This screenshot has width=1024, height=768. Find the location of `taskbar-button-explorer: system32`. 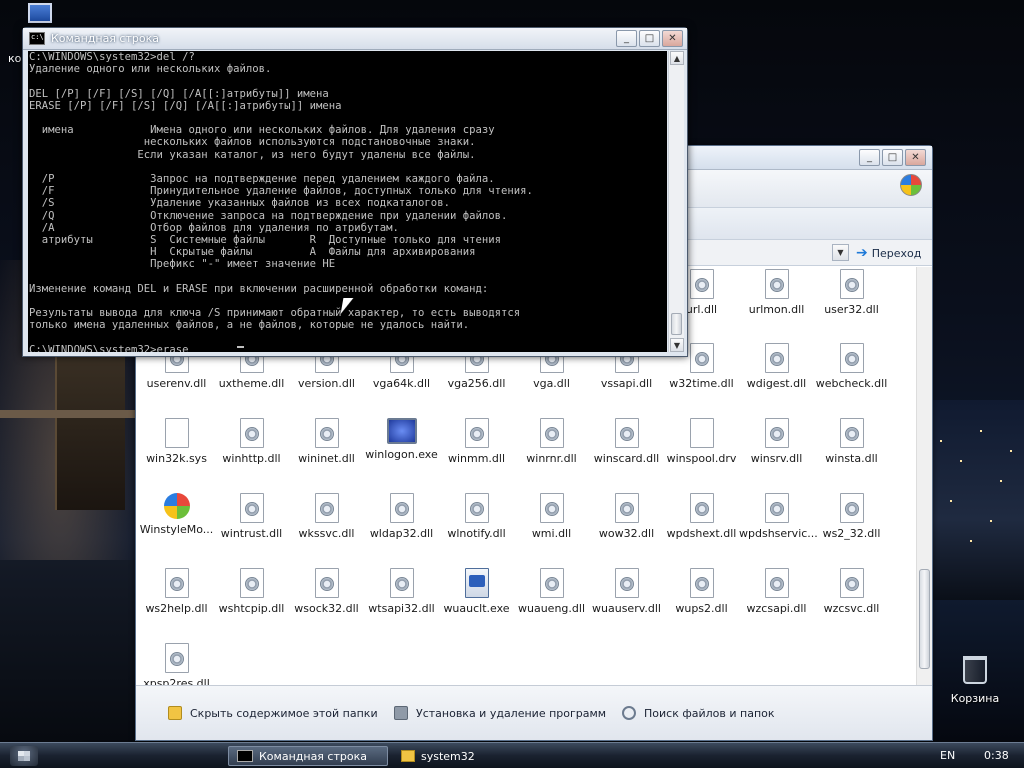

taskbar-button-explorer: system32 is located at coordinates (473, 756).